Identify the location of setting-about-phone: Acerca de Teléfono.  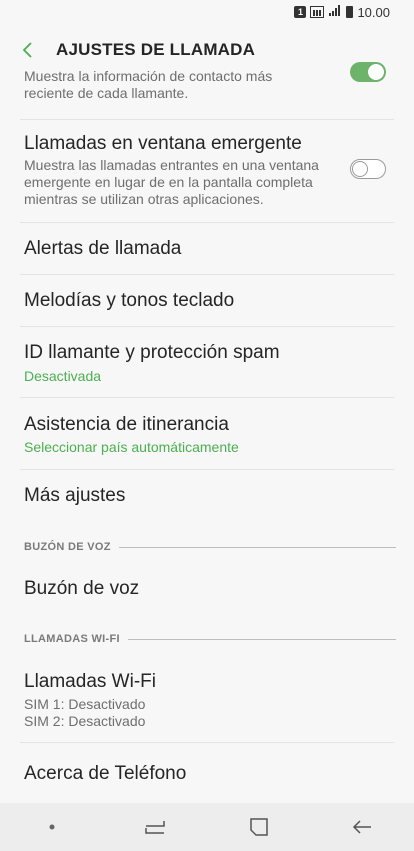
(207, 773).